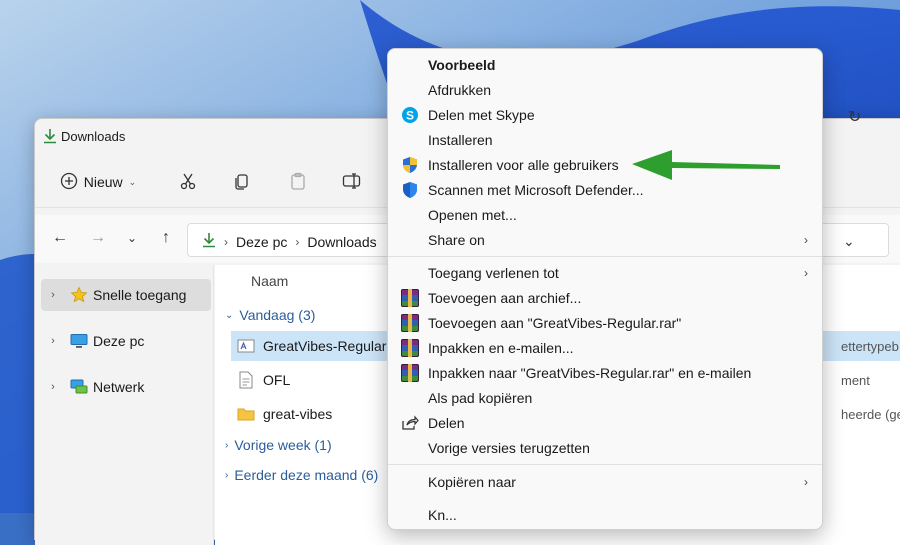 The width and height of the screenshot is (900, 545). I want to click on group-header-label: Vorige week (1), so click(283, 445).